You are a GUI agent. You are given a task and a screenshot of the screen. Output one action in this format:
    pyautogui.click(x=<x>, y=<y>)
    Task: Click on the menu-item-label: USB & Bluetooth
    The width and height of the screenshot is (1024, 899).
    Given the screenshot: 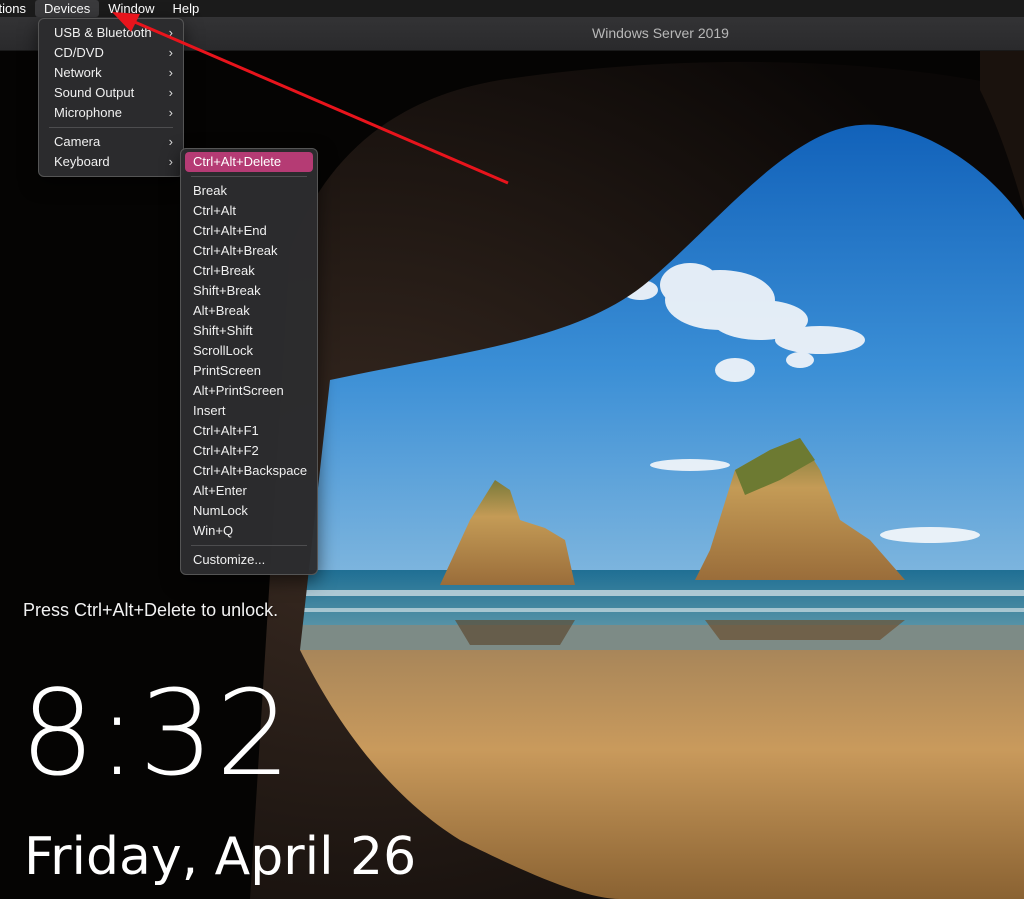 What is the action you would take?
    pyautogui.click(x=103, y=32)
    